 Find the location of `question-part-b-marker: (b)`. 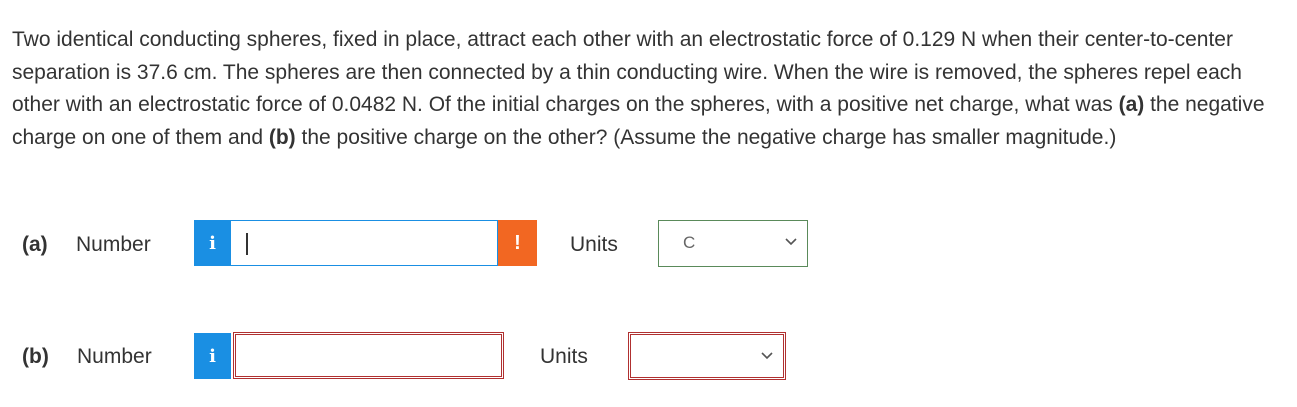

question-part-b-marker: (b) is located at coordinates (282, 137).